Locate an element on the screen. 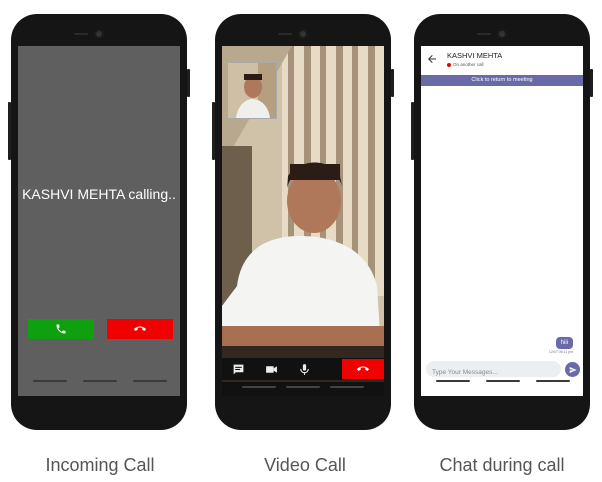  accept-call-button is located at coordinates (61, 329).